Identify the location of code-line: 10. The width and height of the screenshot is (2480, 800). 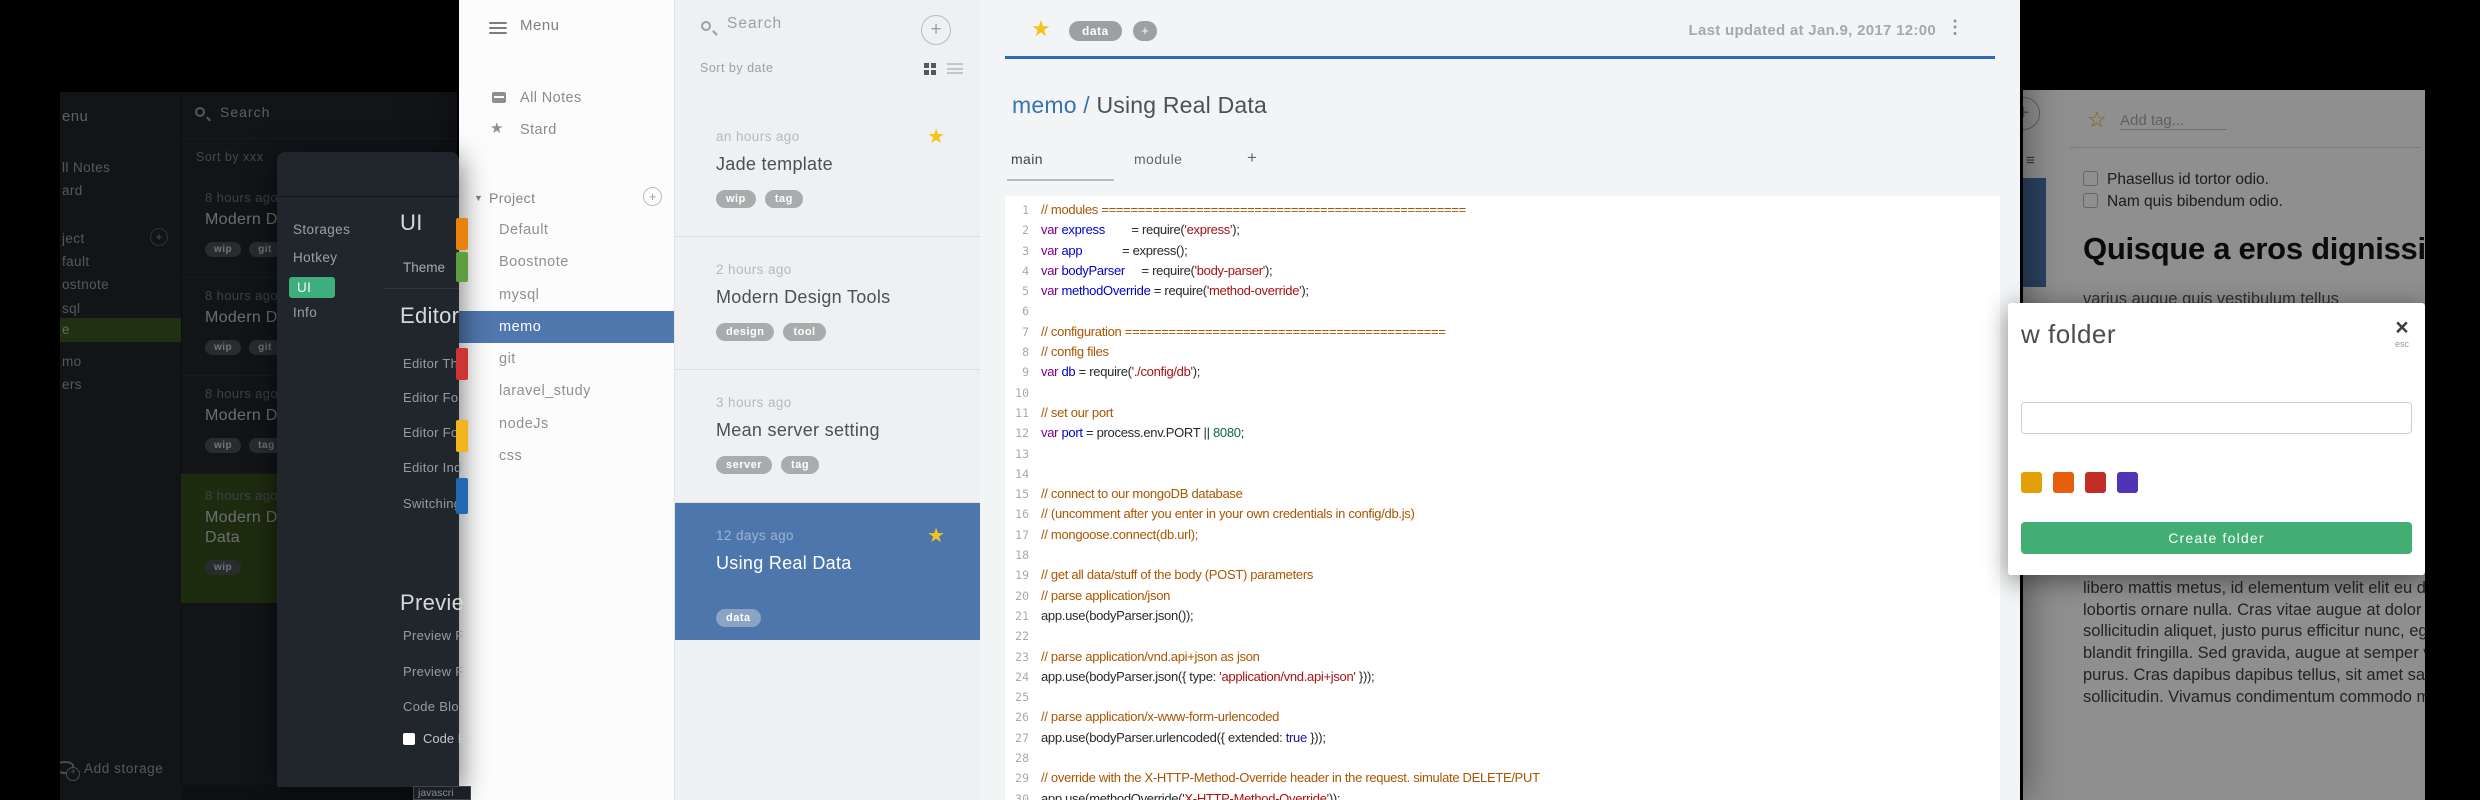
(1502, 393).